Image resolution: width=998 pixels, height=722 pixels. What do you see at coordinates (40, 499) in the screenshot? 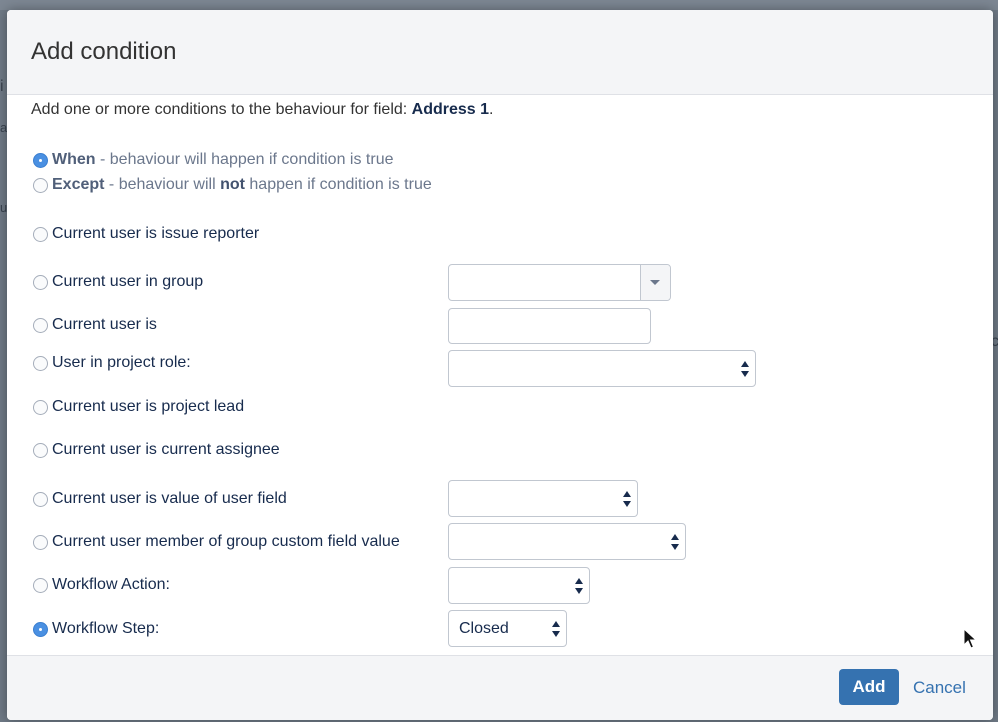
I see `radio-user-field` at bounding box center [40, 499].